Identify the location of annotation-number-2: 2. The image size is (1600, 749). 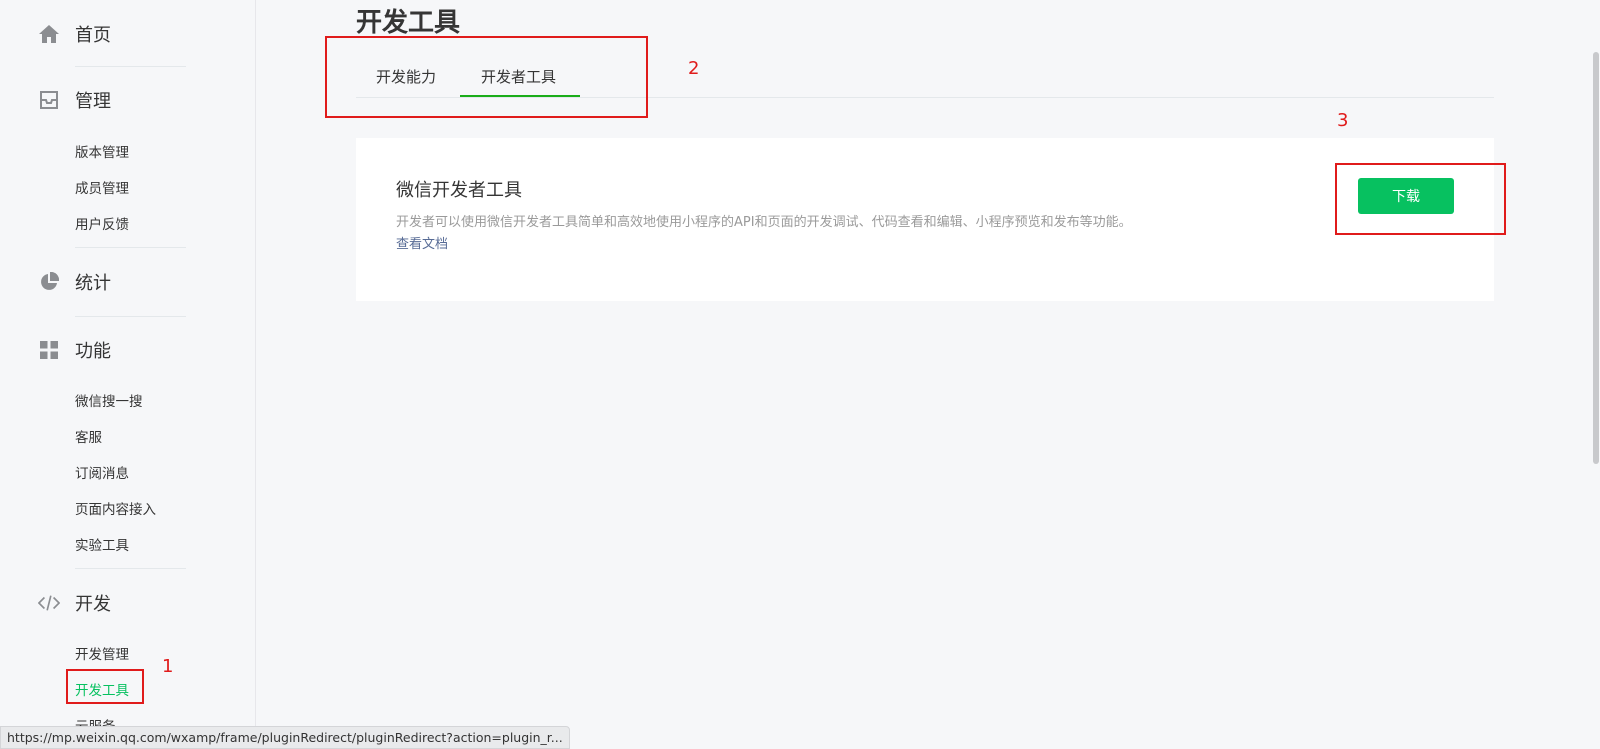
(694, 68).